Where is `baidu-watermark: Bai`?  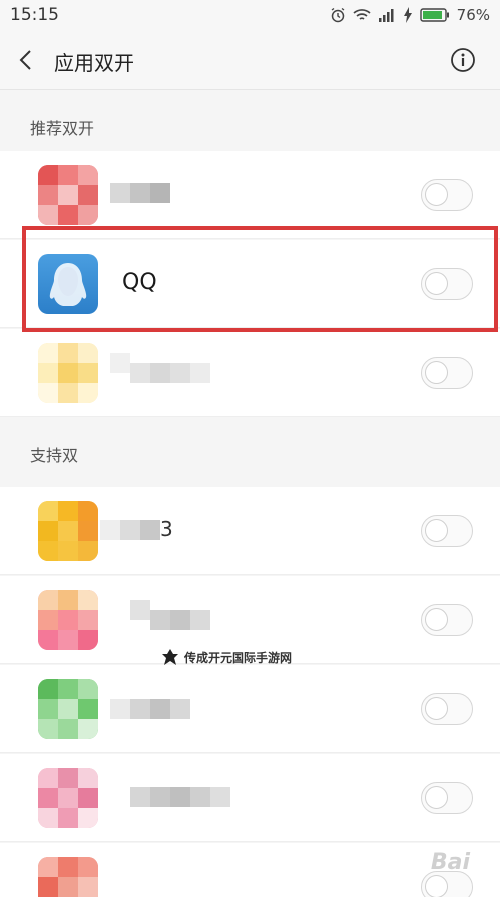
baidu-watermark: Bai is located at coordinates (450, 862).